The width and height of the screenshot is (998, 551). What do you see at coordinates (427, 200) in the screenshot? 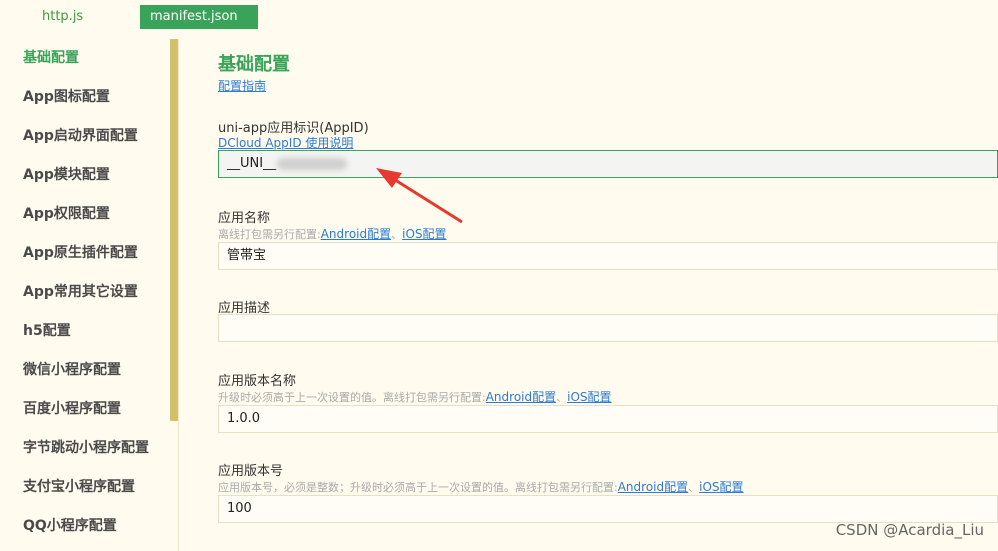
I see `arrow-shaft` at bounding box center [427, 200].